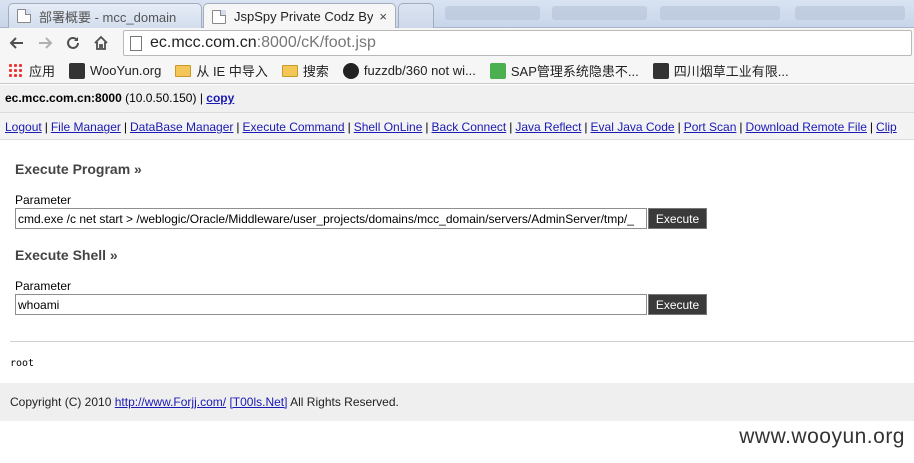 The image size is (914, 463). I want to click on program-parameter-label: Parameter, so click(43, 200).